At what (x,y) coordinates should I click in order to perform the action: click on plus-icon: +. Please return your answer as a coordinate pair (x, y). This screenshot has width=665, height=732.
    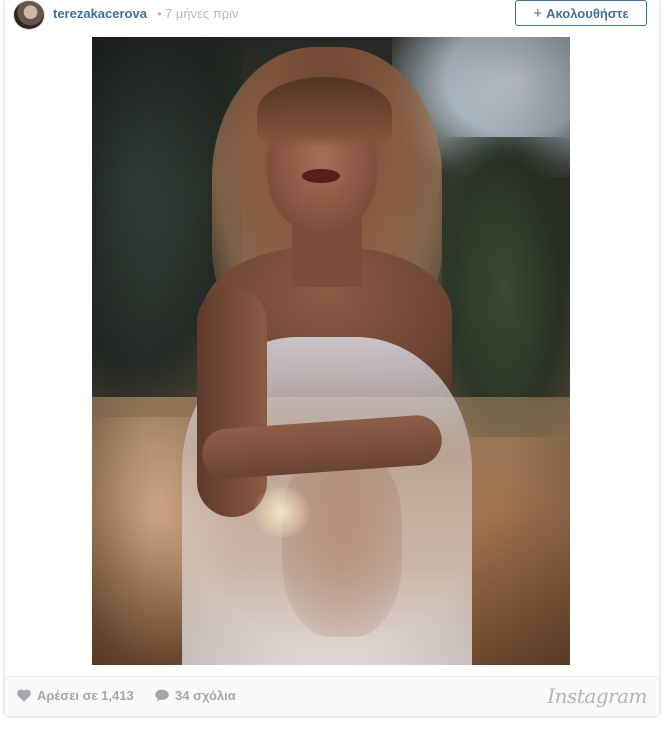
    Looking at the image, I should click on (538, 13).